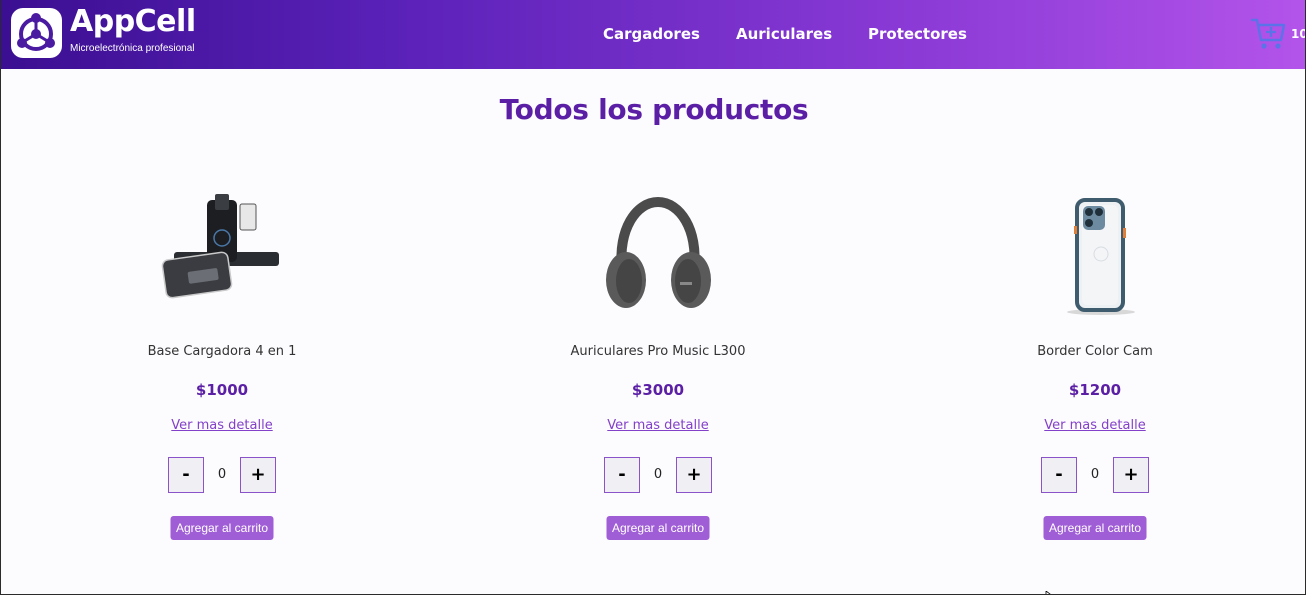 This screenshot has width=1306, height=596. I want to click on product-name: Border Color Cam, so click(1095, 351).